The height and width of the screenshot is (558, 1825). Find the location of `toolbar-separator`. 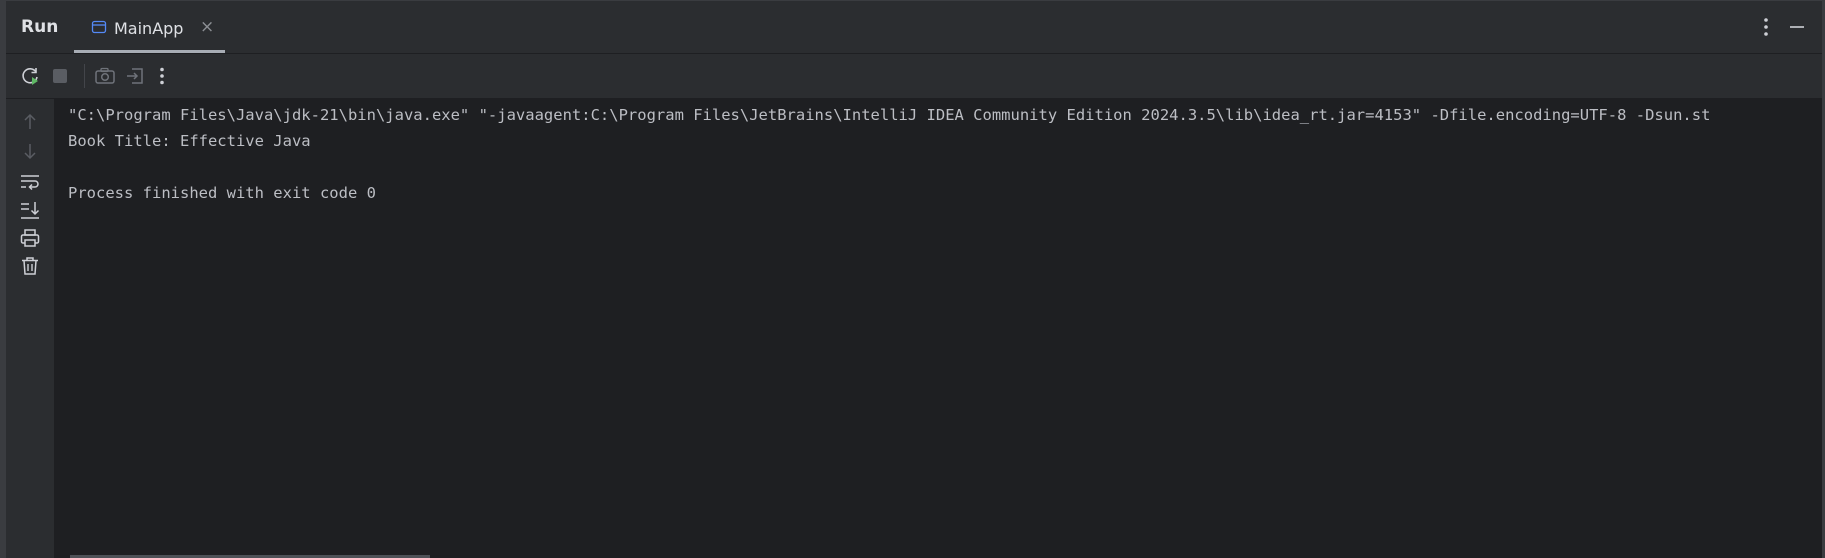

toolbar-separator is located at coordinates (84, 76).